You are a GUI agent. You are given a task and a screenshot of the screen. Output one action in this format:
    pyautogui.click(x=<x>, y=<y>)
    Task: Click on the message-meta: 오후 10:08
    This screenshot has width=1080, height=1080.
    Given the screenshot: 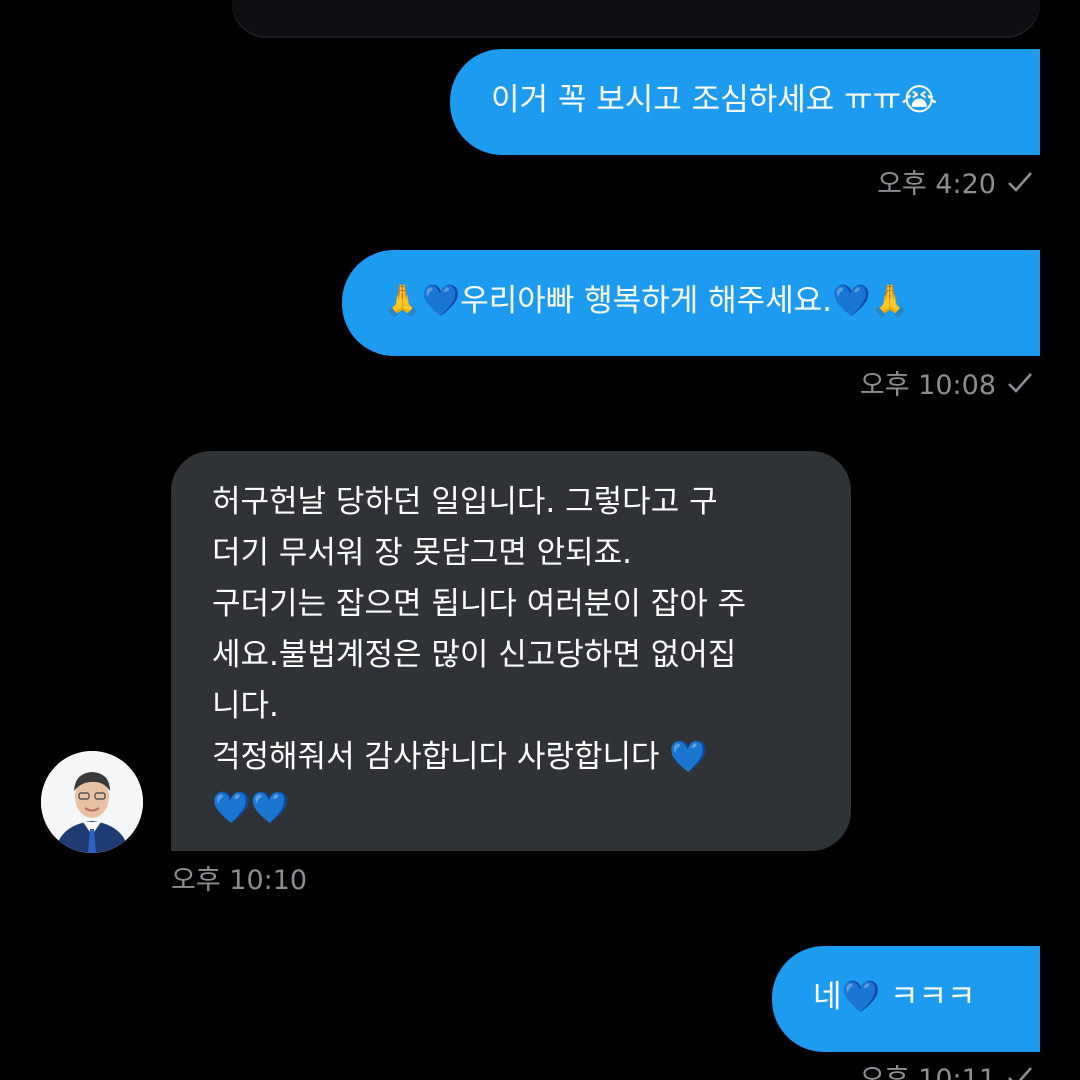 What is the action you would take?
    pyautogui.click(x=947, y=382)
    